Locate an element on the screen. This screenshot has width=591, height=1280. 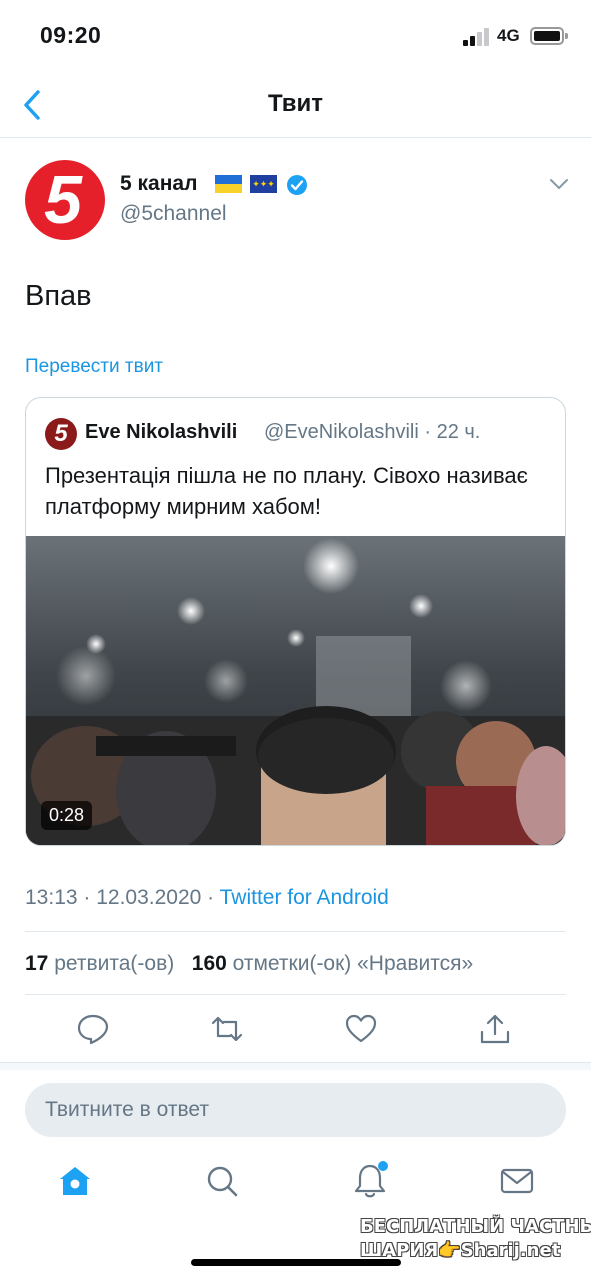
likes-stat: 160 отметки(-ок) «Нравится» is located at coordinates (332, 963).